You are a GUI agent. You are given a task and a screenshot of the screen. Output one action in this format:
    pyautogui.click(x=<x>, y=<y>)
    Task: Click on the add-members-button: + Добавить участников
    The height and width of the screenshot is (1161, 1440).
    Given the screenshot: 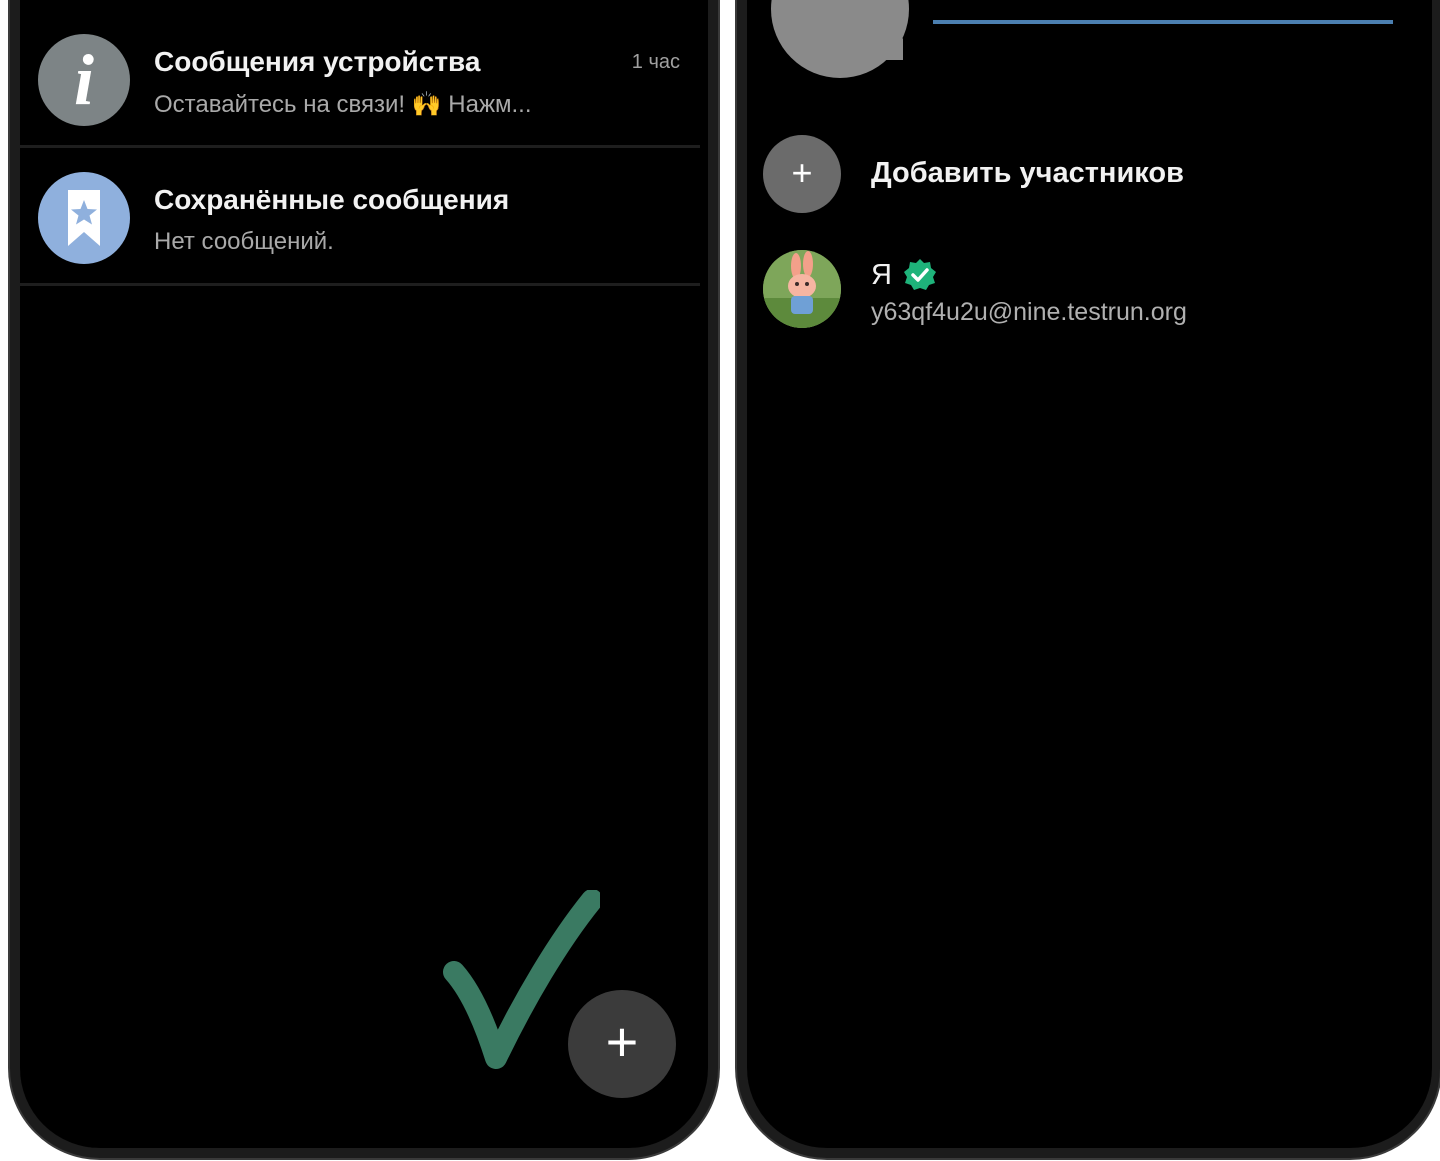 What is the action you would take?
    pyautogui.click(x=1089, y=175)
    